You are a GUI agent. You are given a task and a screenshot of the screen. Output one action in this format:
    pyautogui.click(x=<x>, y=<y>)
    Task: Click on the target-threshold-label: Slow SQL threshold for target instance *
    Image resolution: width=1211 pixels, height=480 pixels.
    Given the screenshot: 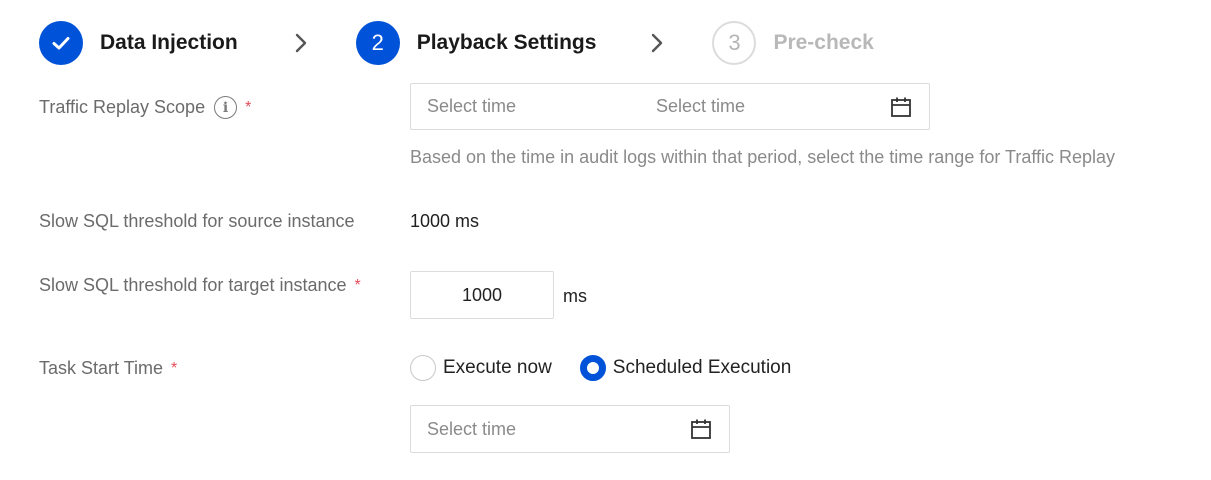 What is the action you would take?
    pyautogui.click(x=200, y=285)
    